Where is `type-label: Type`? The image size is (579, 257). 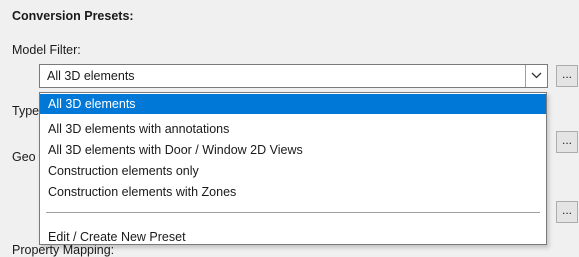
type-label: Type is located at coordinates (26, 111).